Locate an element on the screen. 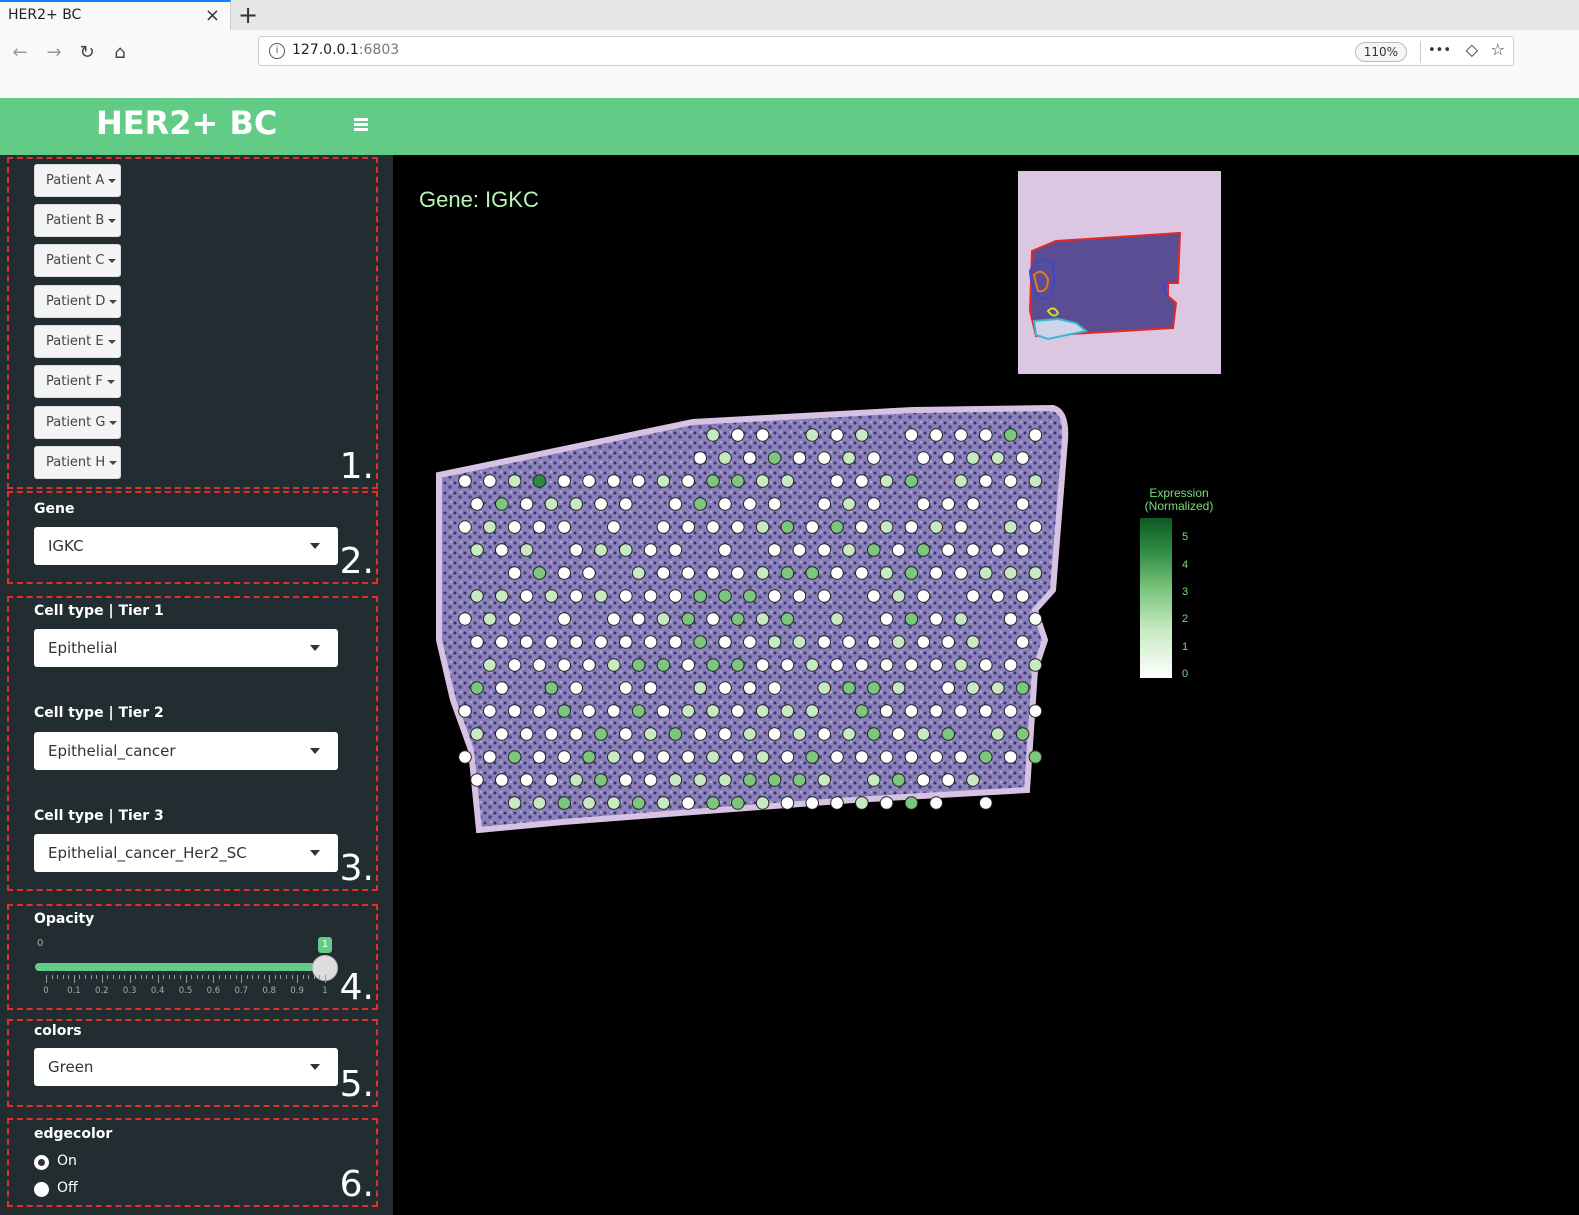  bookmark-star-icon: ☆ is located at coordinates (1498, 49).